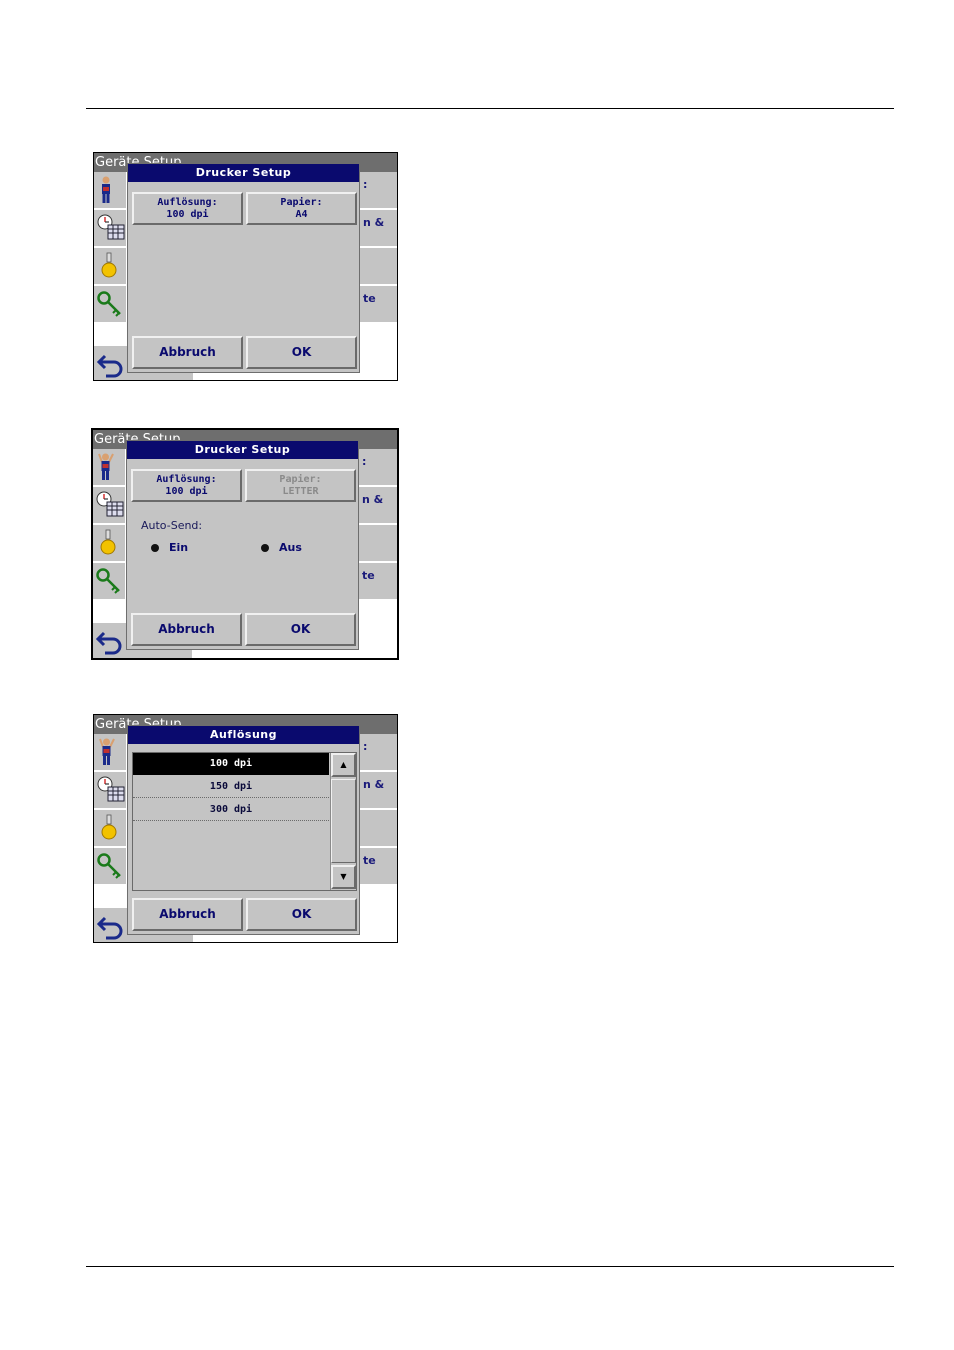  Describe the element at coordinates (231, 764) in the screenshot. I see `list-item: 100 dpi` at that location.